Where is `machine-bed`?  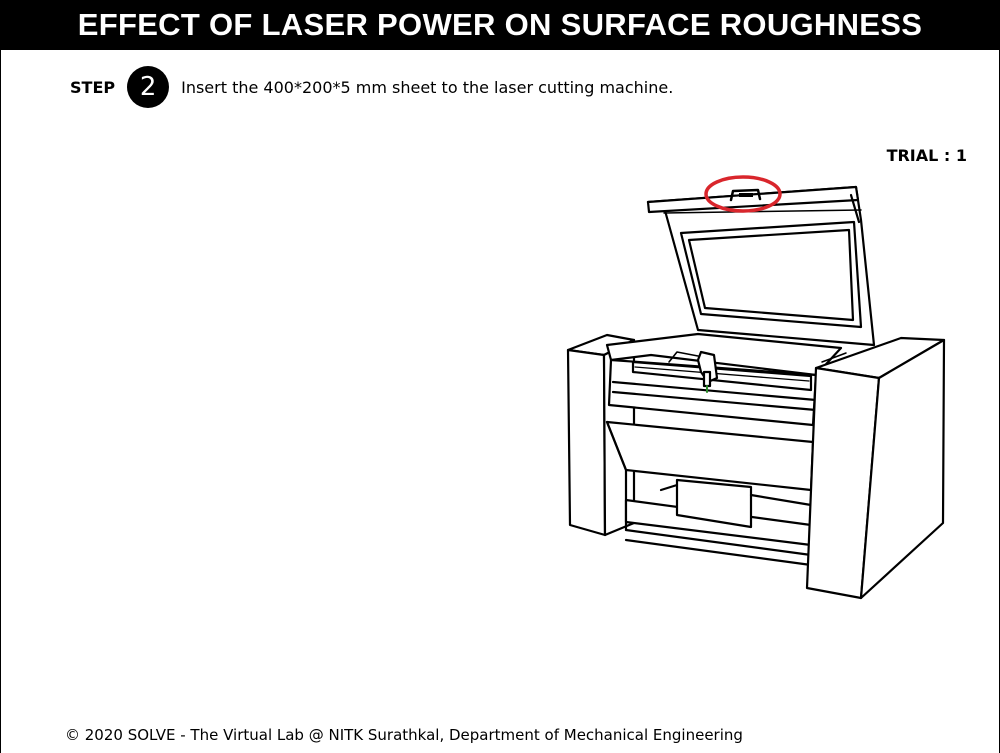 machine-bed is located at coordinates (724, 379).